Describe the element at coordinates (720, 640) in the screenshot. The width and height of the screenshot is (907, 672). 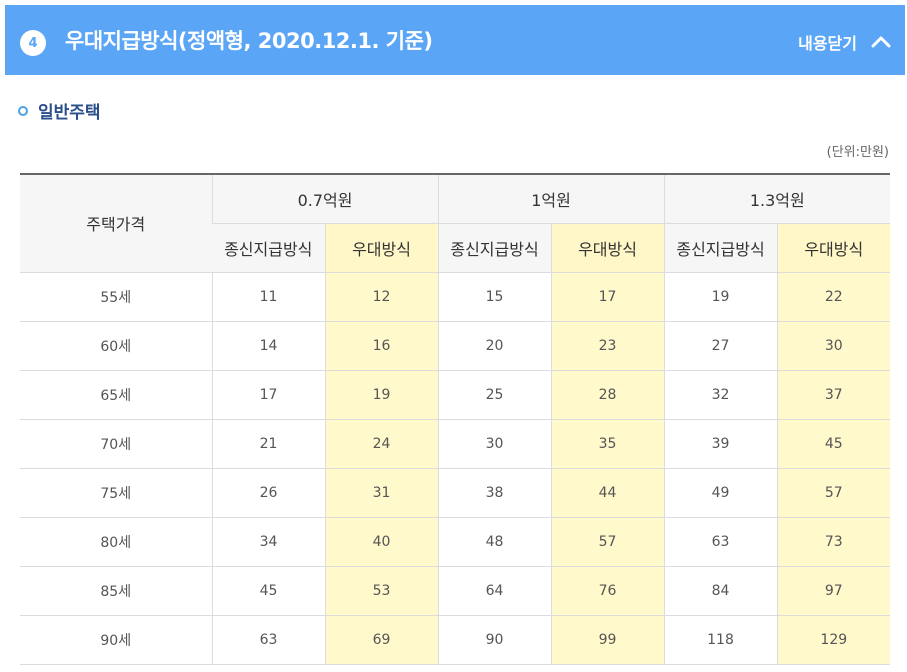
I see `lifetime-amount-cell: 118` at that location.